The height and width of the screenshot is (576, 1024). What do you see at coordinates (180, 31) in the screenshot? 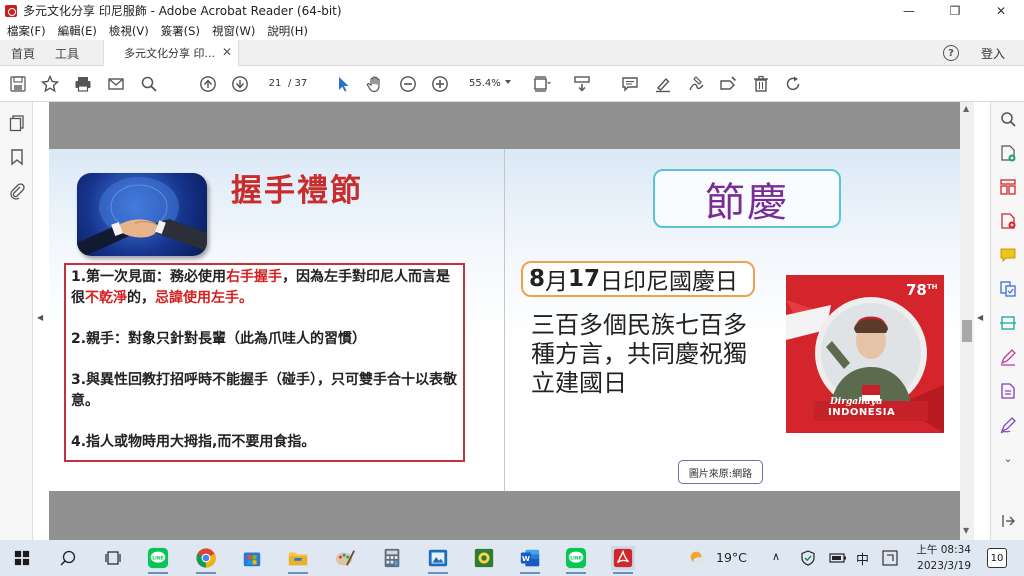
I see `menu-sign: 簽署(S)` at bounding box center [180, 31].